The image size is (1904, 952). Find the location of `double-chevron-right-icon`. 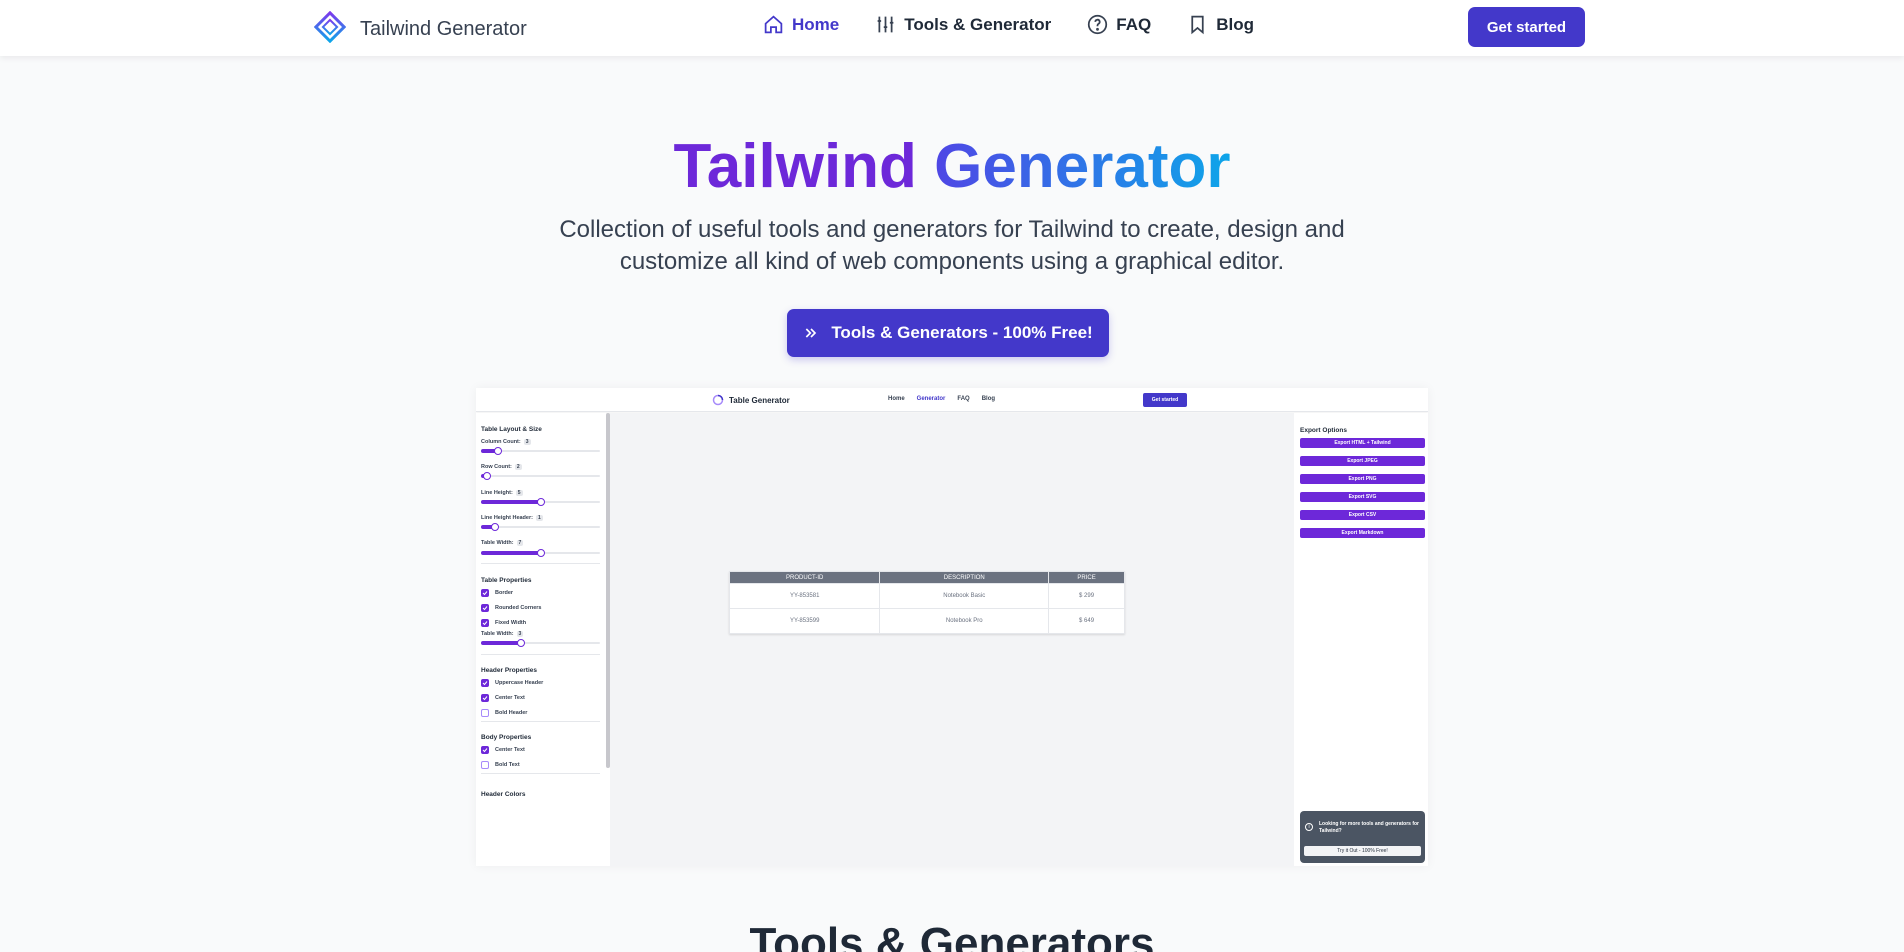

double-chevron-right-icon is located at coordinates (811, 333).